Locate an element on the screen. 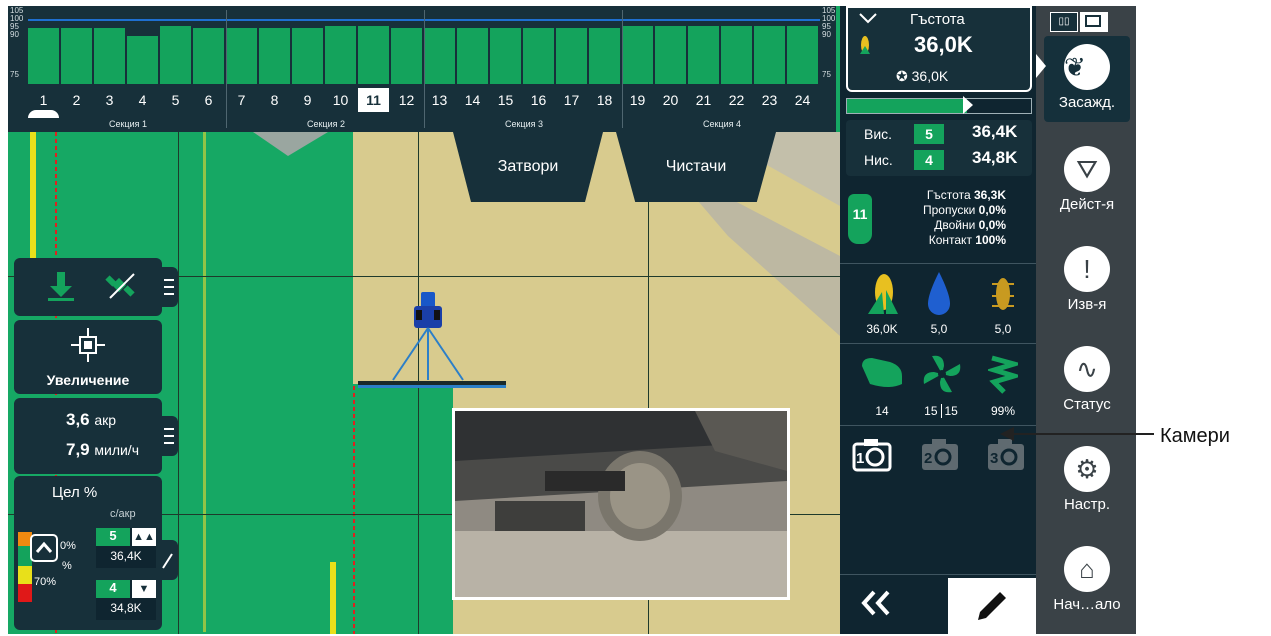 This screenshot has height=636, width=1271. row-number: 6 is located at coordinates (208, 100).